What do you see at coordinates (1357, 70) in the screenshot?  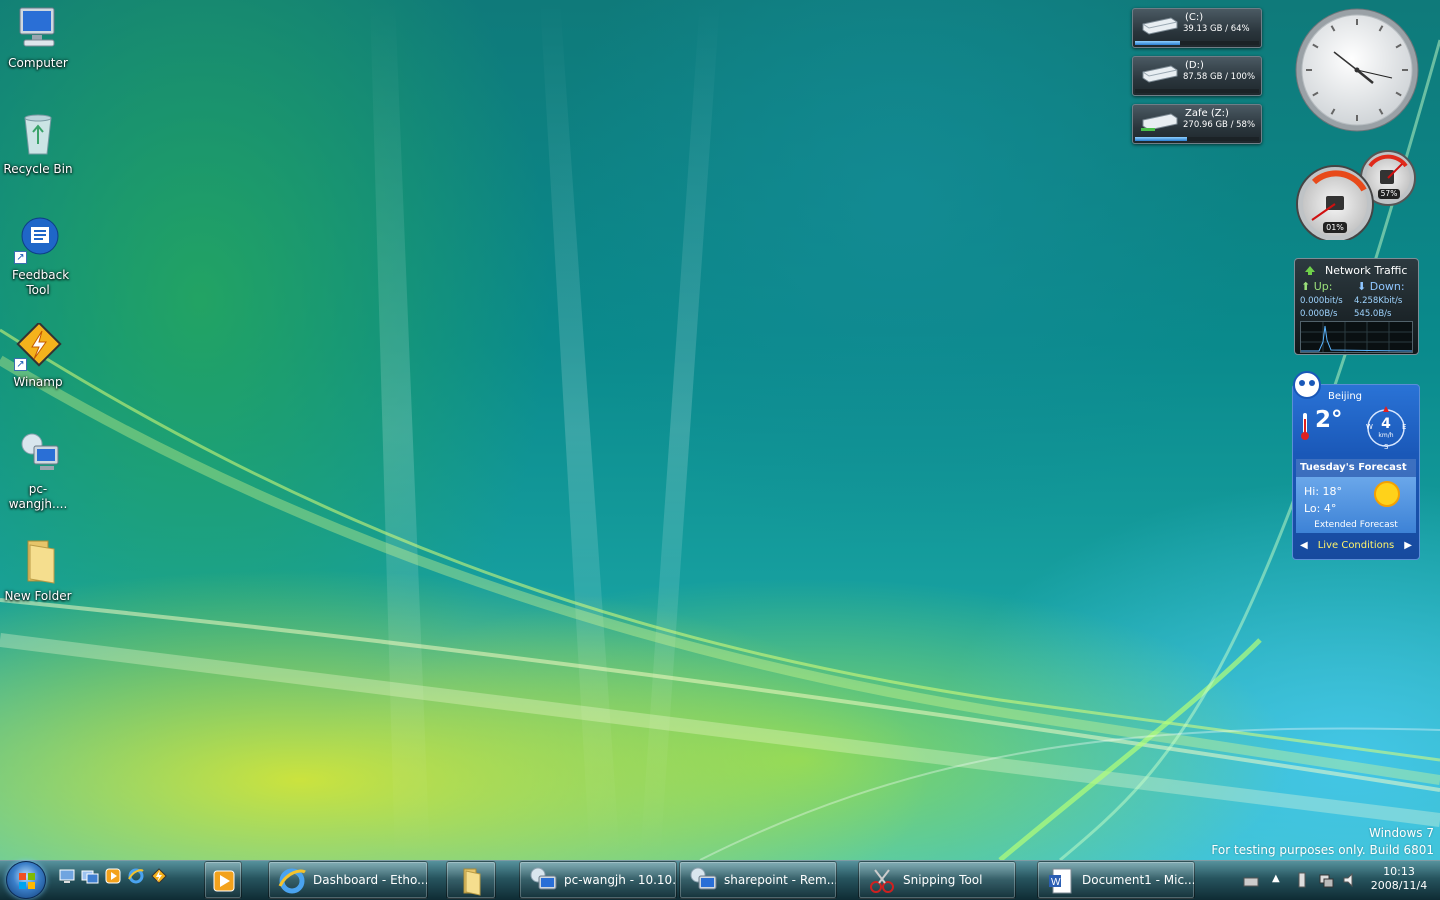 I see `clock-gadget` at bounding box center [1357, 70].